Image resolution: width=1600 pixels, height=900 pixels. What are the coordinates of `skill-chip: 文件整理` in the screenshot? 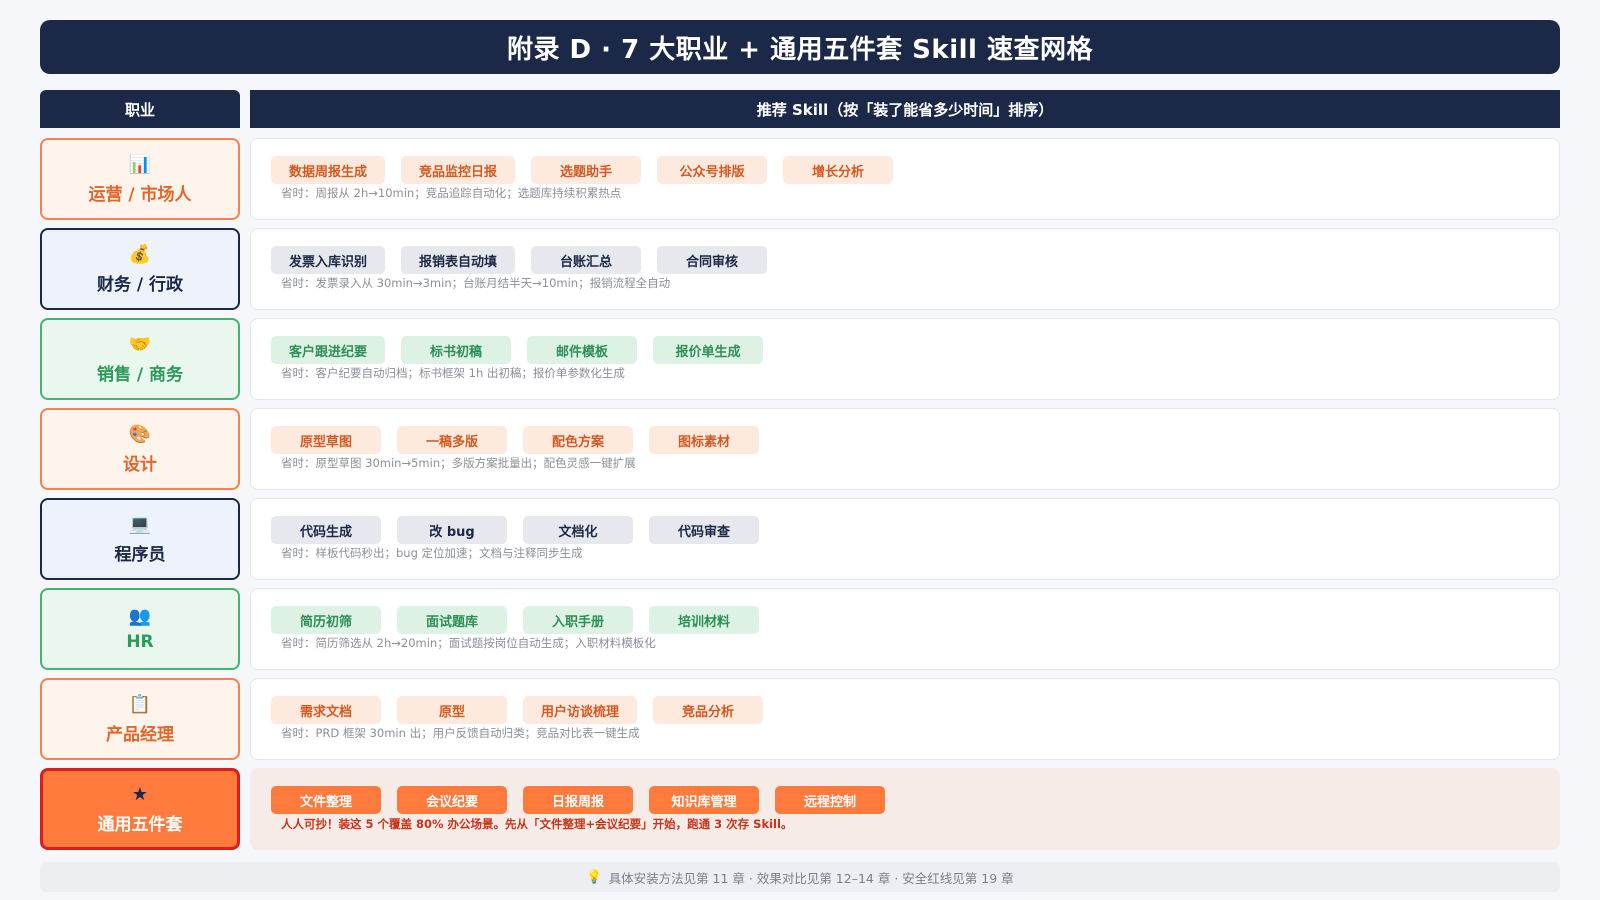 It's located at (326, 800).